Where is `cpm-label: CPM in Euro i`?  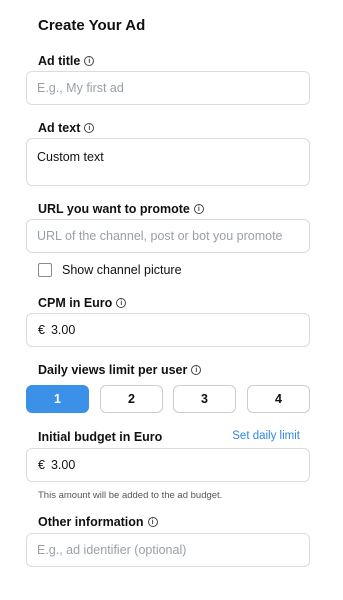 cpm-label: CPM in Euro i is located at coordinates (82, 303).